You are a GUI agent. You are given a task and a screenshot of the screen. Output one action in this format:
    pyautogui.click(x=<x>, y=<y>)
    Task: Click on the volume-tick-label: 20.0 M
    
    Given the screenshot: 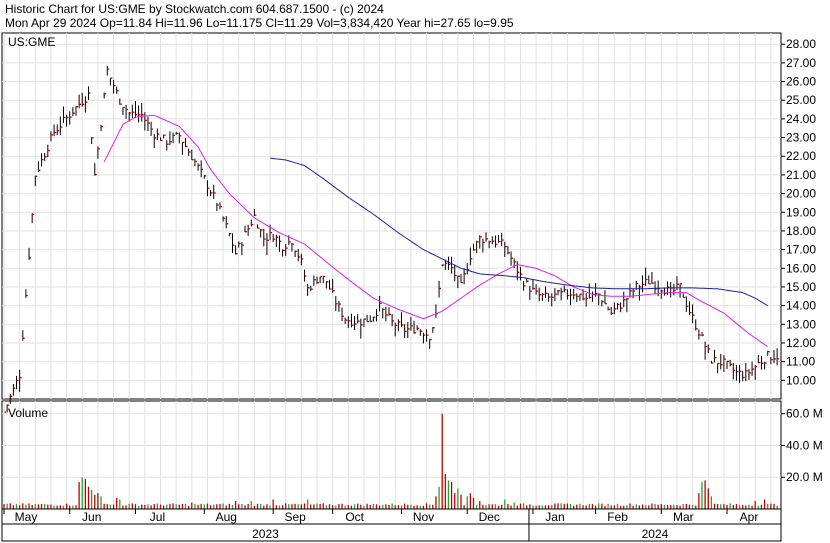 What is the action you would take?
    pyautogui.click(x=804, y=477)
    